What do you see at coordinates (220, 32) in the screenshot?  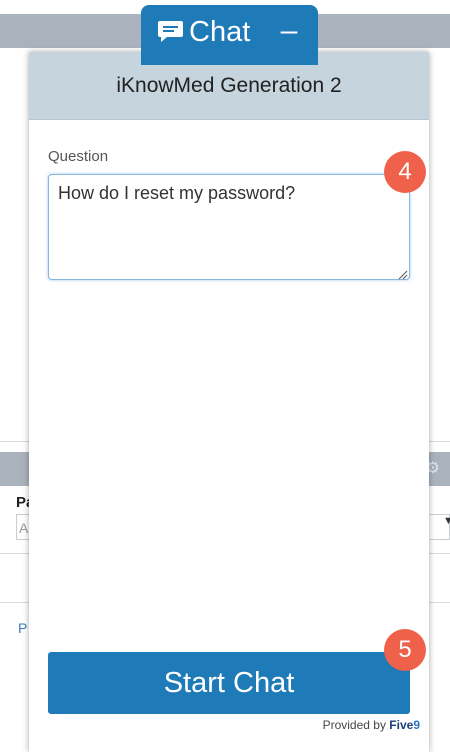 I see `chat-tab-title: Chat` at bounding box center [220, 32].